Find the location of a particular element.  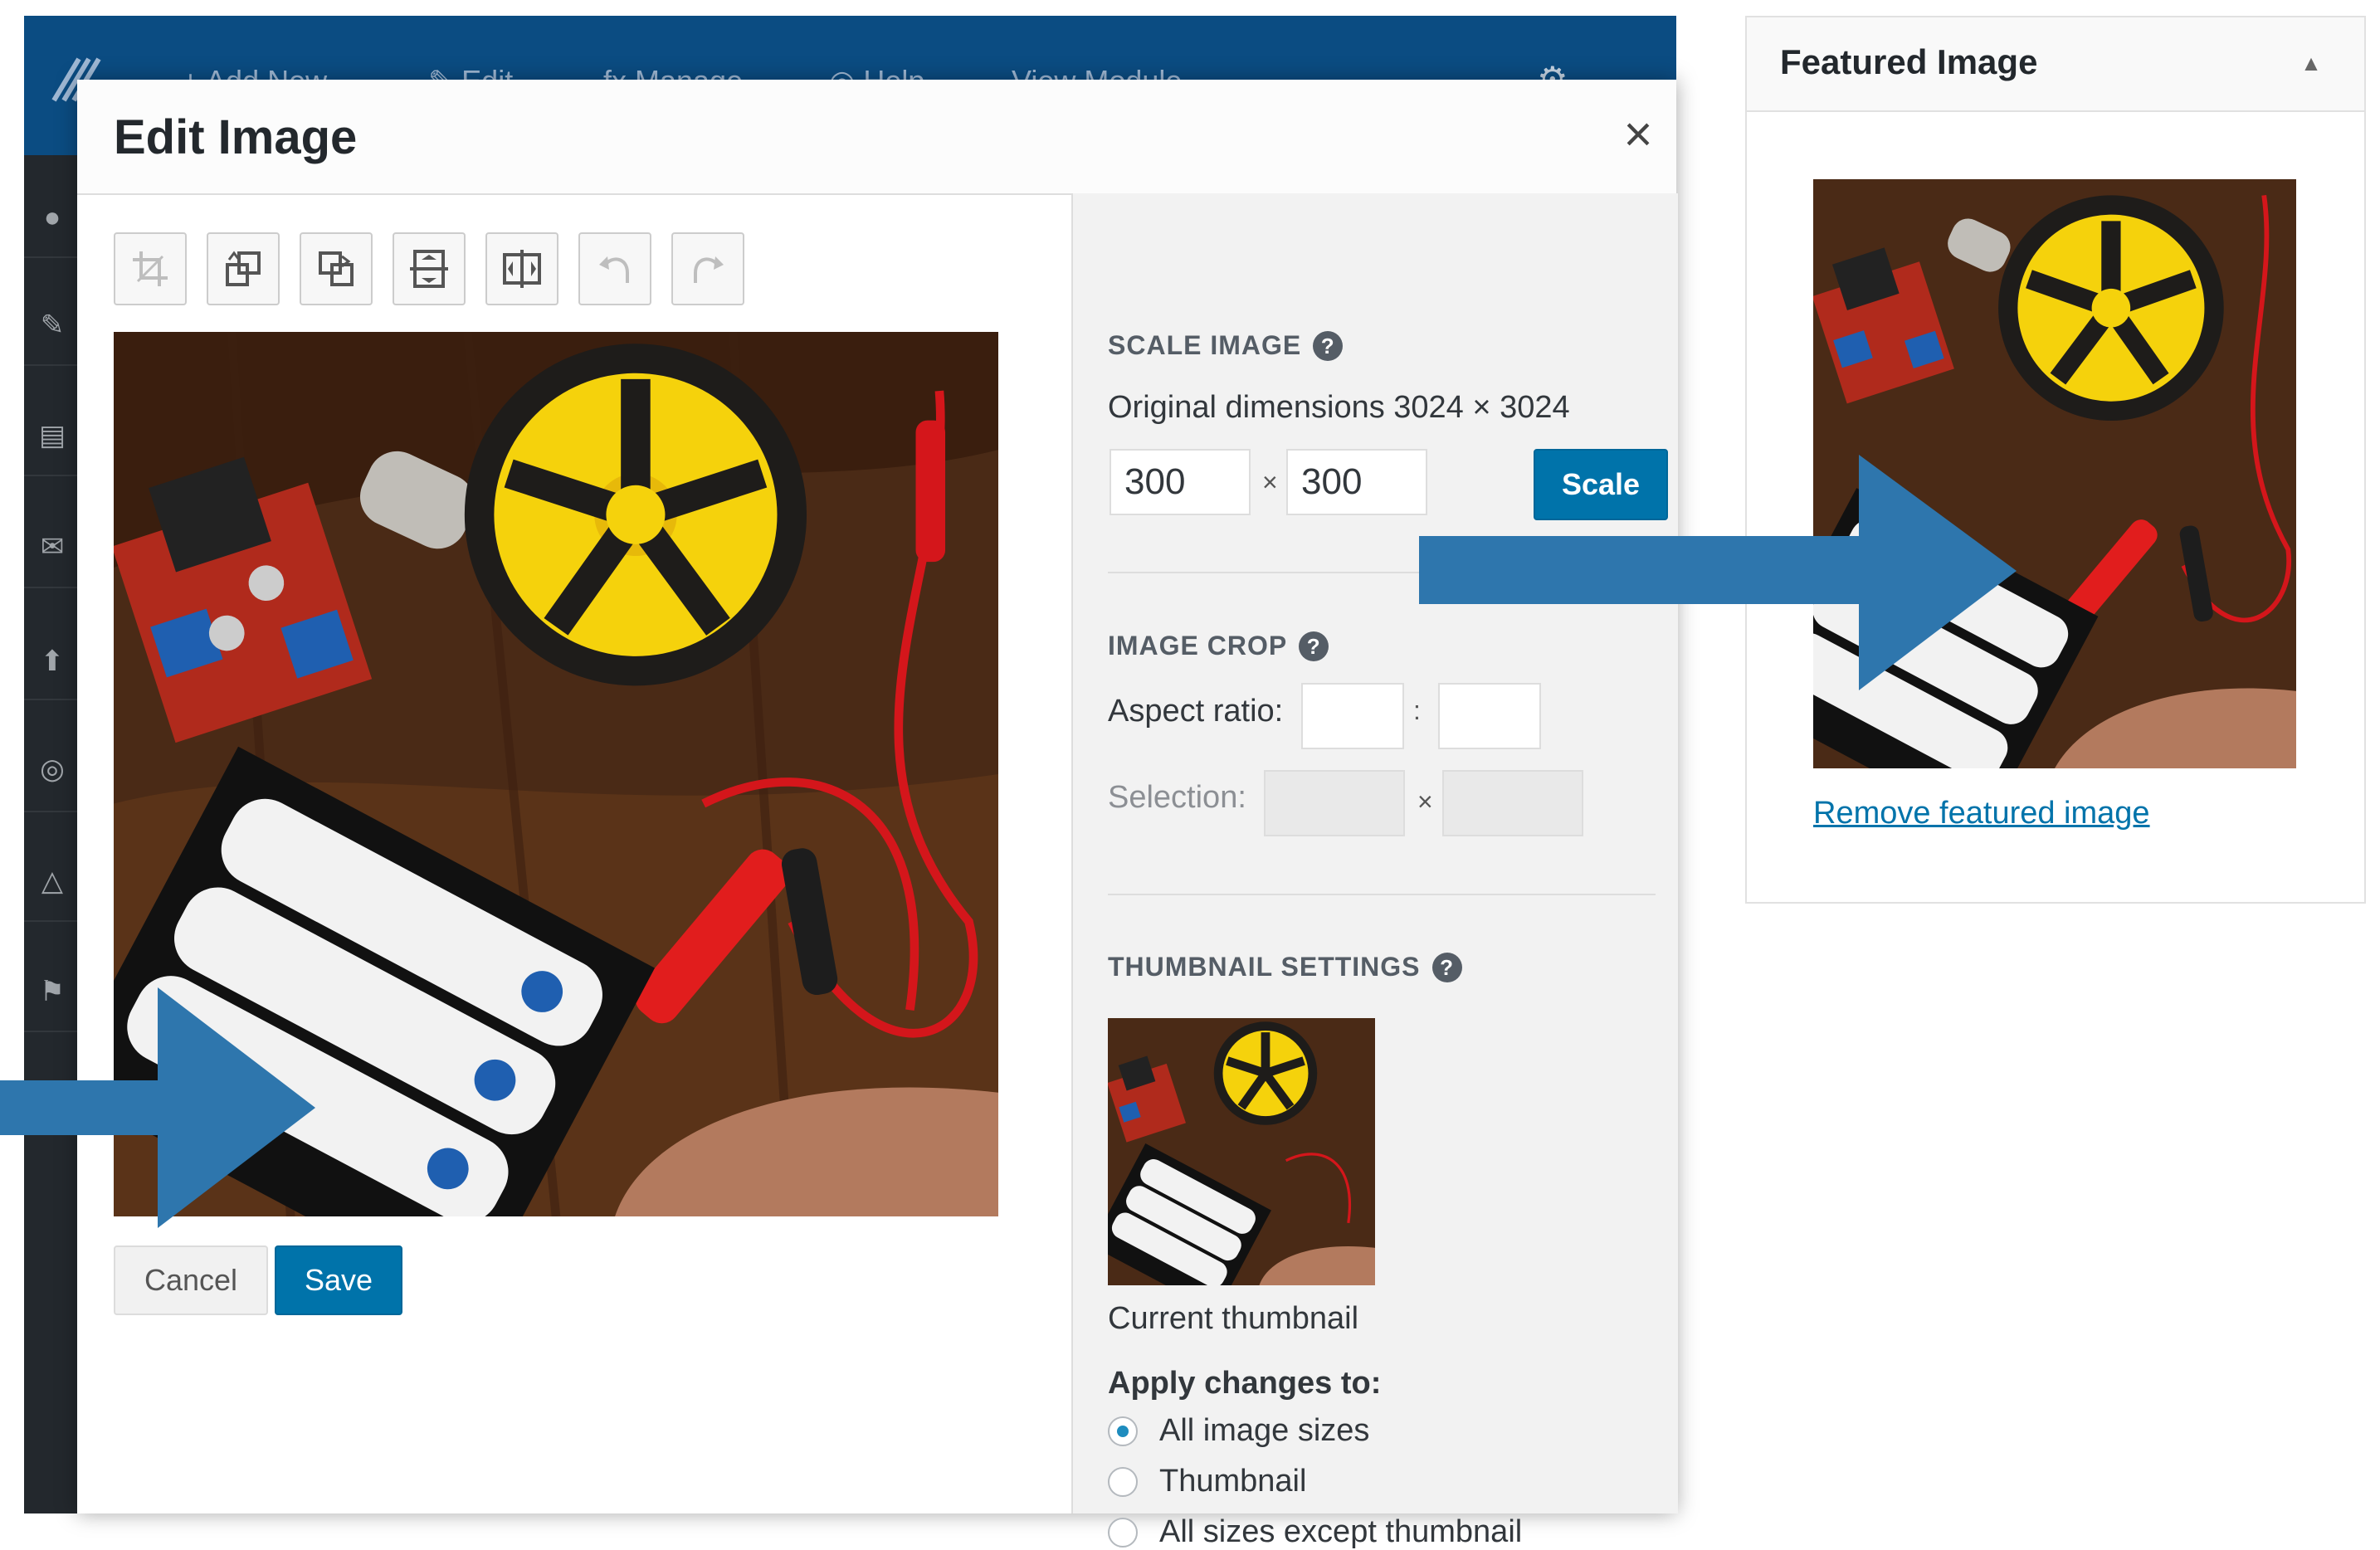

scale-height-input is located at coordinates (1356, 482).